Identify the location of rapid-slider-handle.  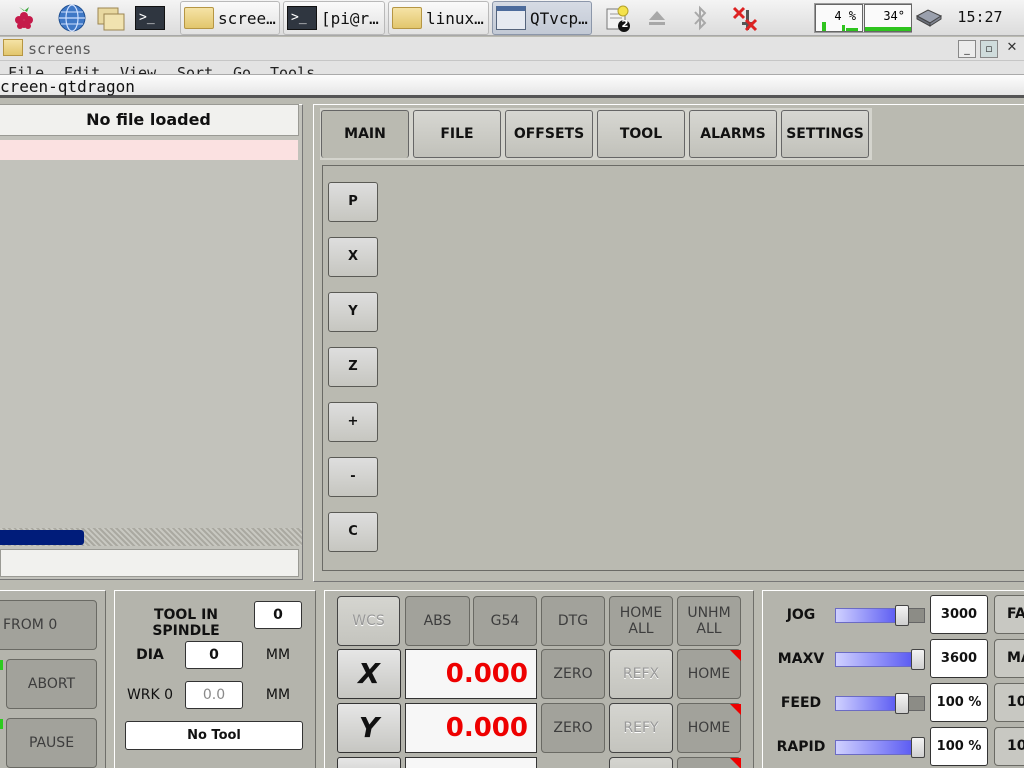
(918, 747).